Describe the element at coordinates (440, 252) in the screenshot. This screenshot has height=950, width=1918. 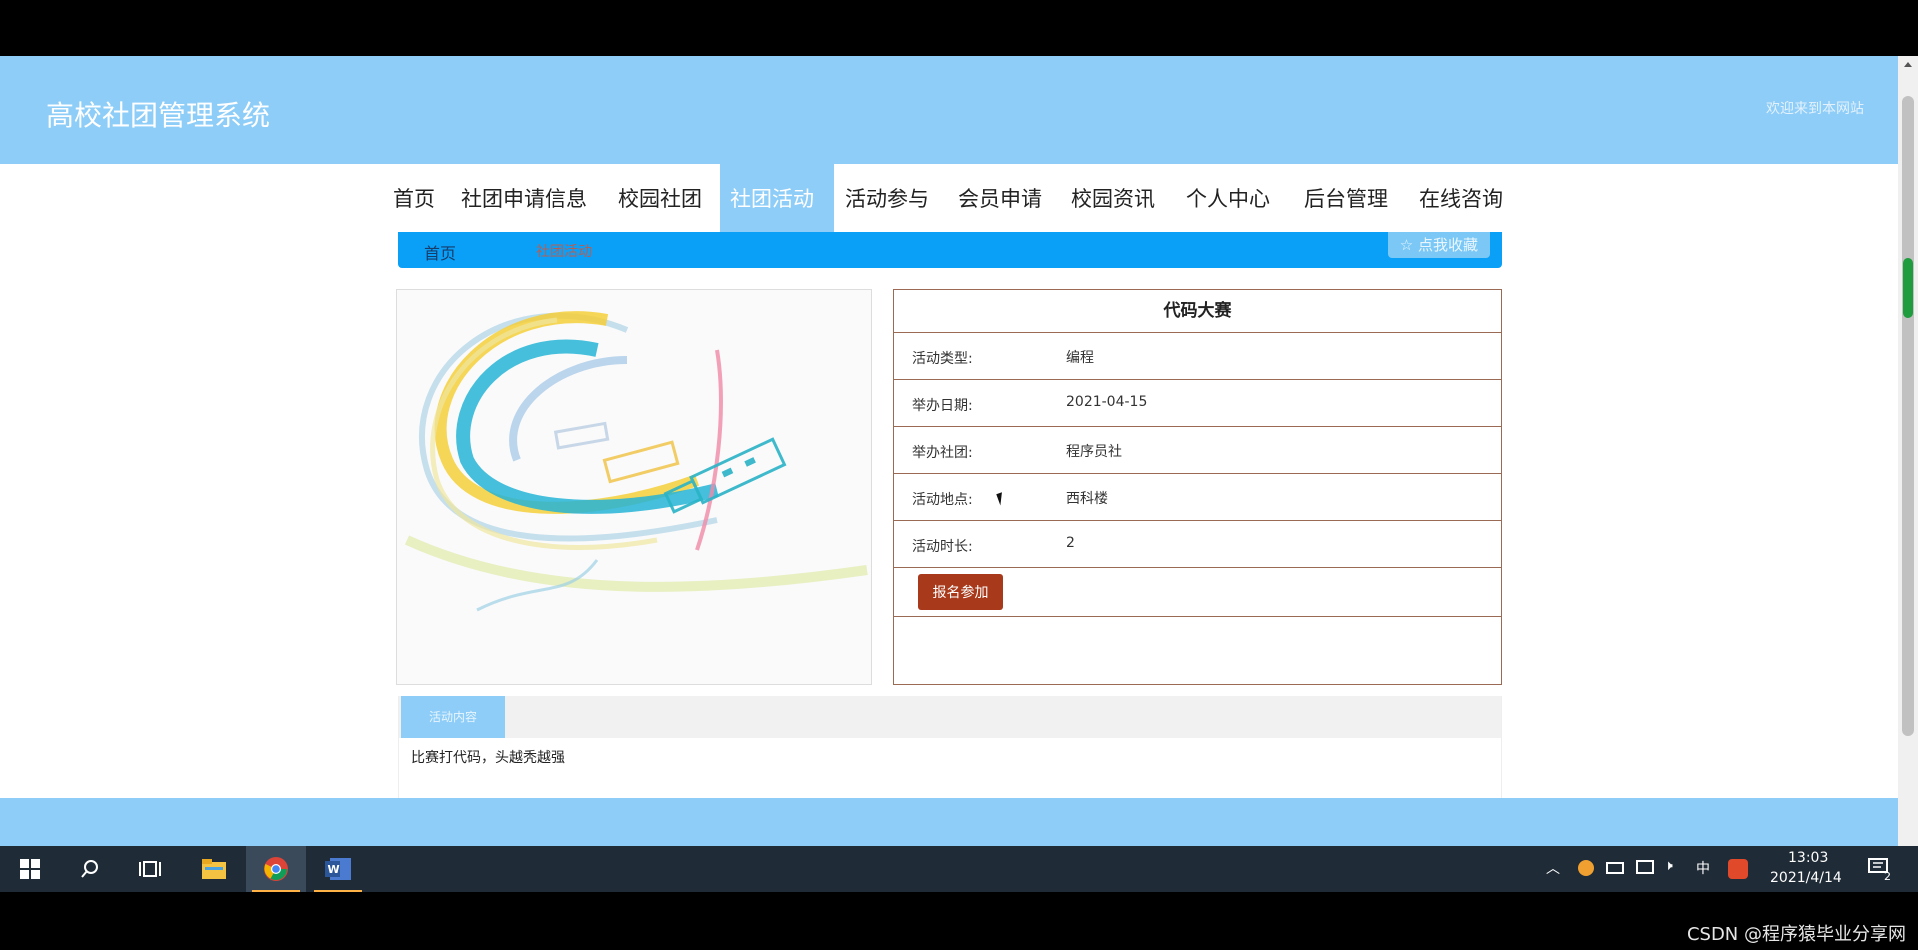
I see `breadcrumb-home: 首页` at that location.